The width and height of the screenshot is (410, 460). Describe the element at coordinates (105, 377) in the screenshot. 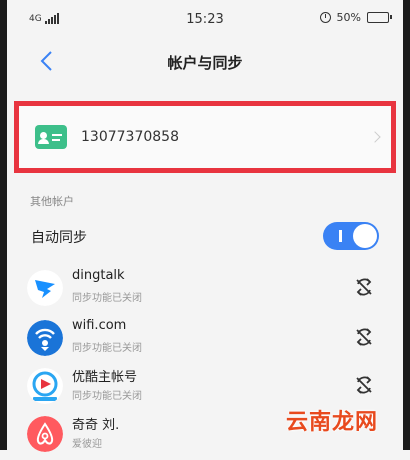

I see `account-name: 优酷主帐号` at that location.